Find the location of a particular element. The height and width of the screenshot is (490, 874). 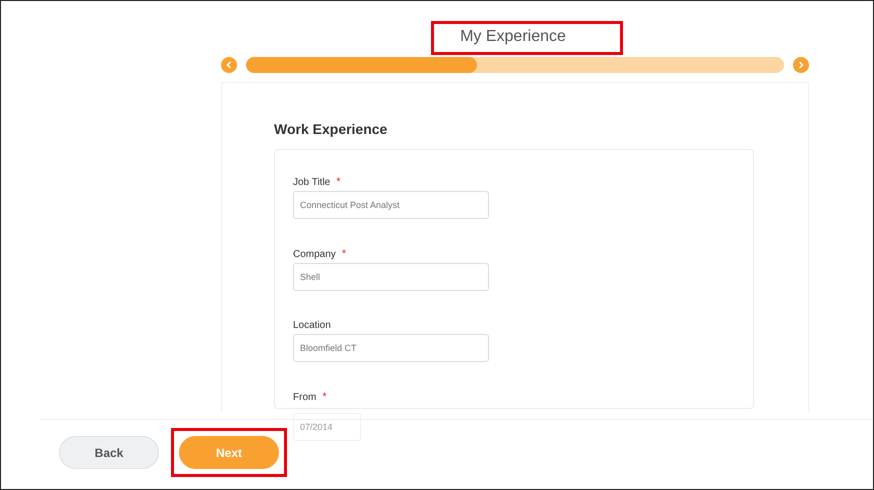

input-field: Connecticut Post Analyst is located at coordinates (391, 205).